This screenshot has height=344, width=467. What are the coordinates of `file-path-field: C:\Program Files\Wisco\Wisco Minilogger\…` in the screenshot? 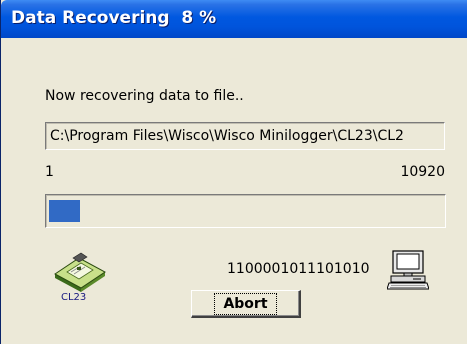 It's located at (245, 136).